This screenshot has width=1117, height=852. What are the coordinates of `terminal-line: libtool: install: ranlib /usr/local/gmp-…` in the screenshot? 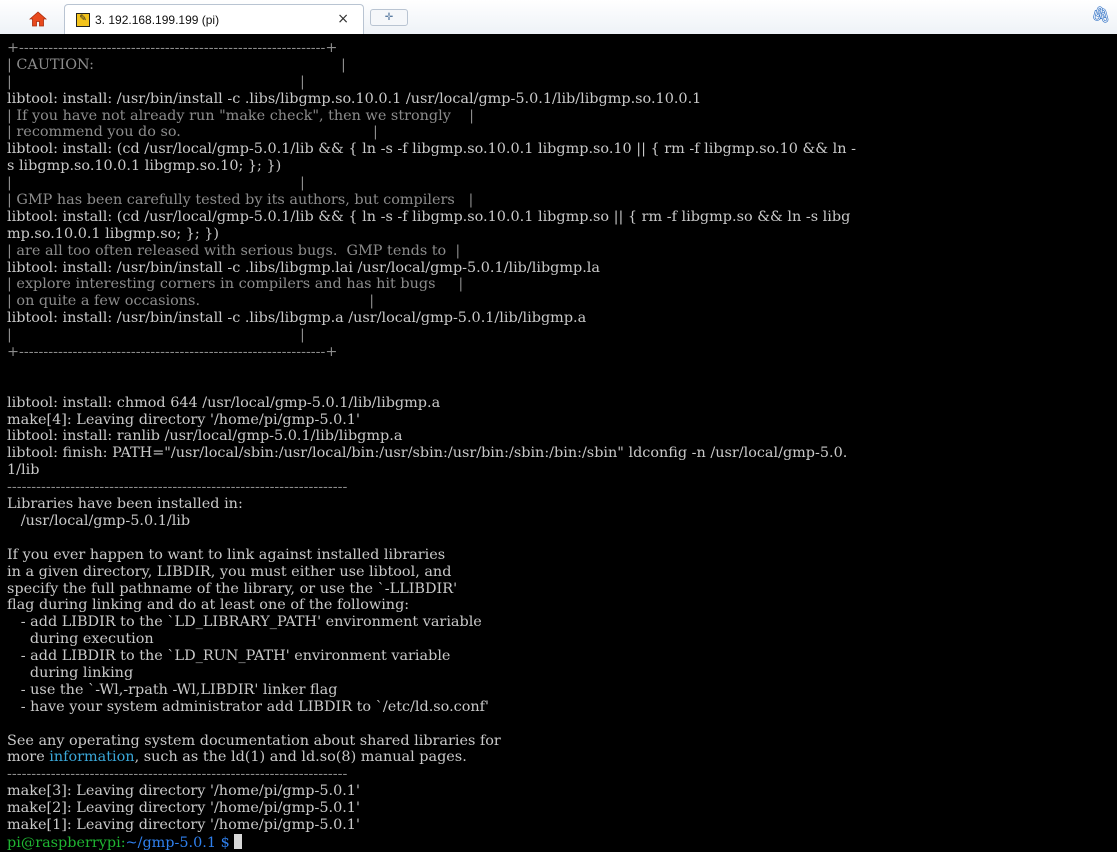 It's located at (205, 436).